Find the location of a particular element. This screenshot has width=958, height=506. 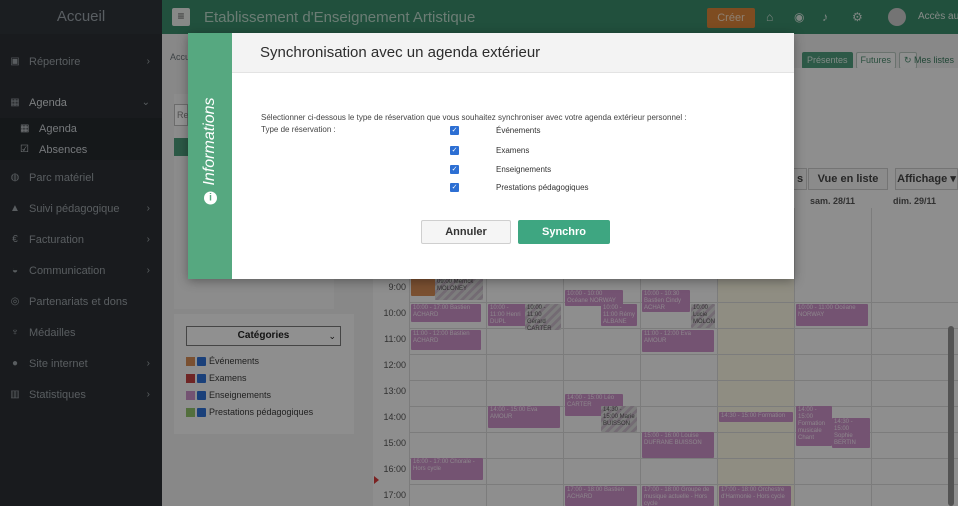

reservation-type-label: Type de réservation : is located at coordinates (298, 129).